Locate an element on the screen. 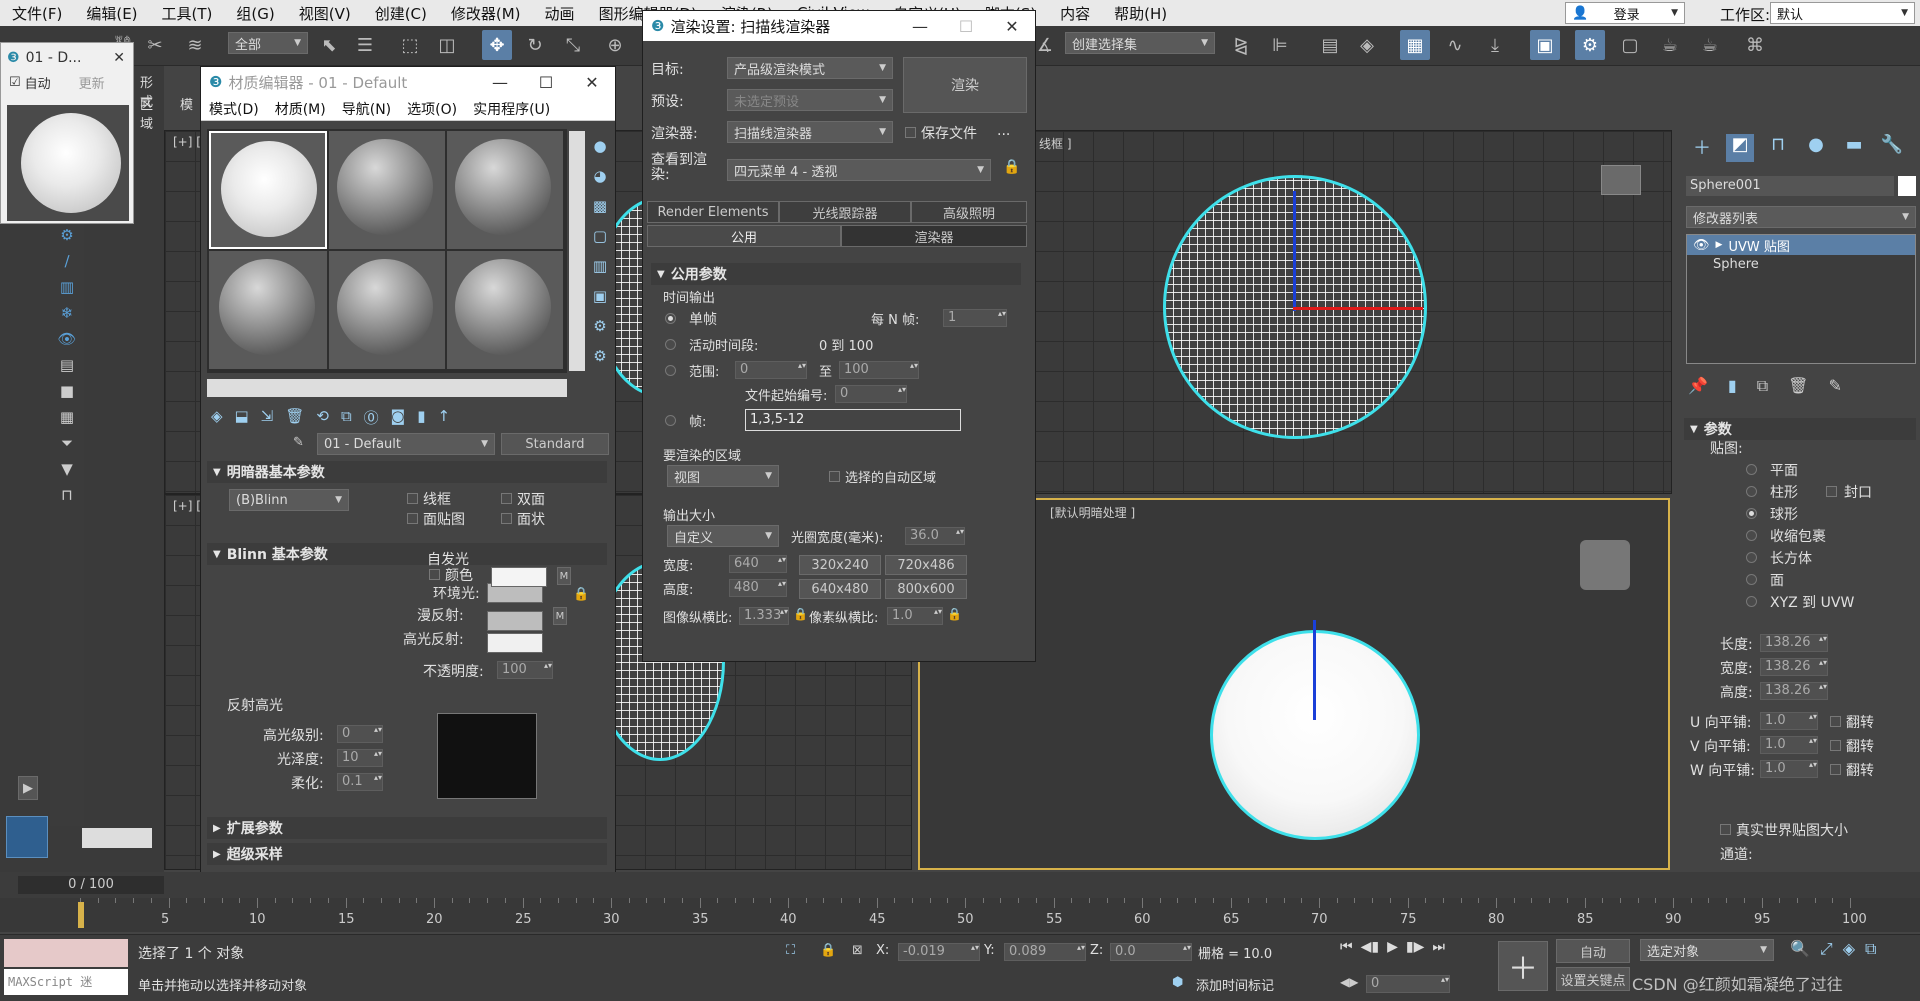 The width and height of the screenshot is (1920, 1001). menu-animation: 动画 is located at coordinates (560, 13).